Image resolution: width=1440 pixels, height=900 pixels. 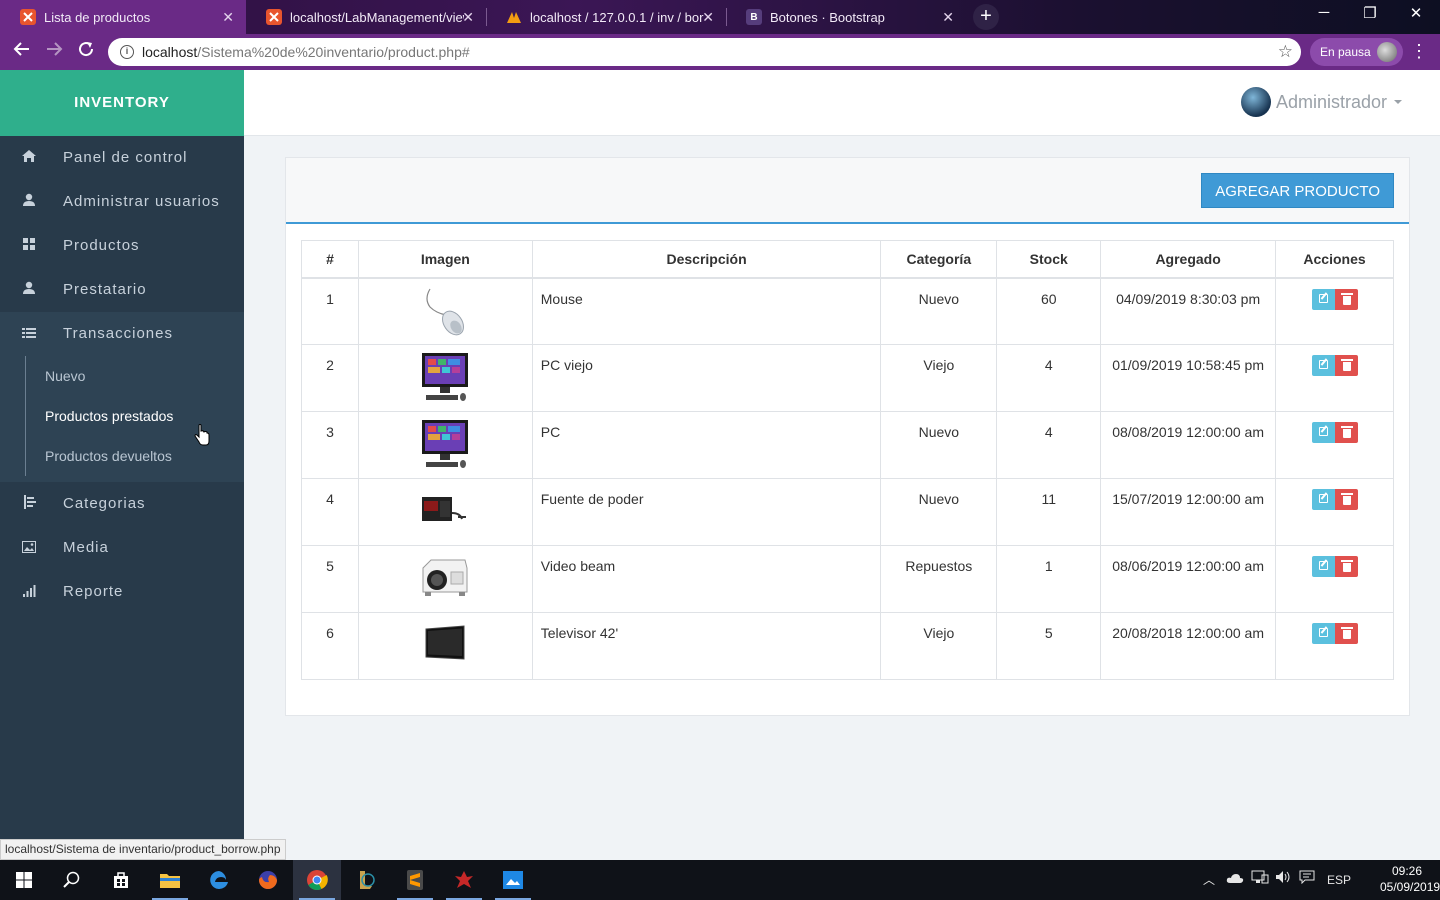 I want to click on sidebar-item-transacciones: Transacciones, so click(x=122, y=334).